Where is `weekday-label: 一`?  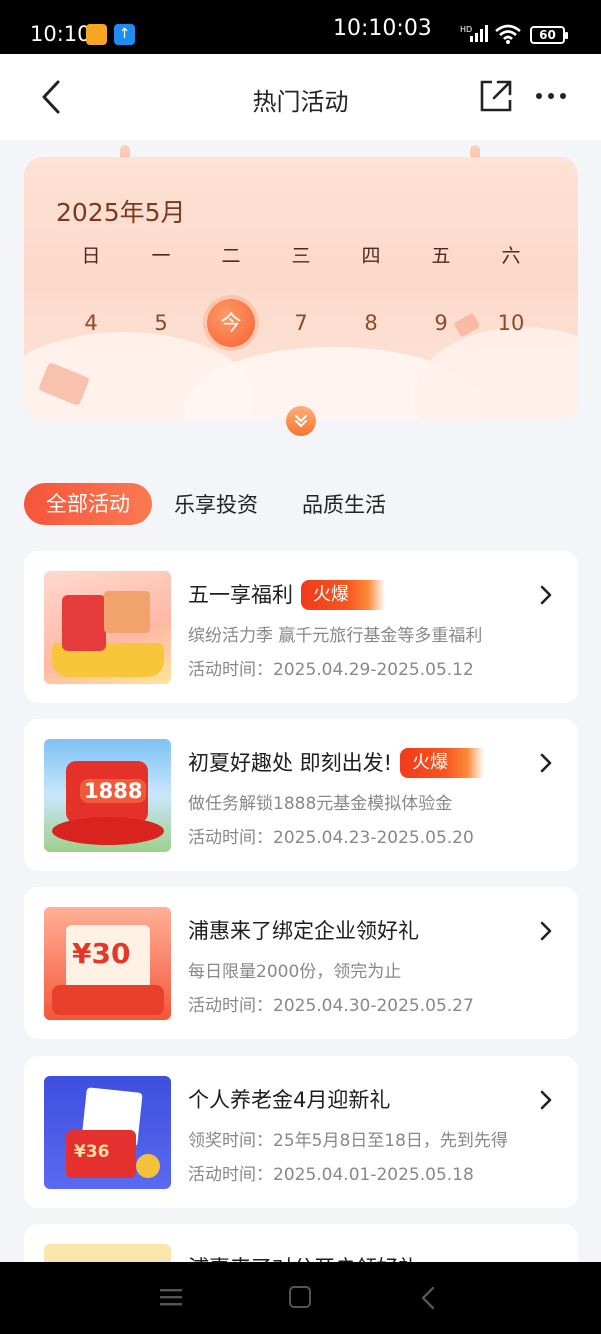 weekday-label: 一 is located at coordinates (161, 256).